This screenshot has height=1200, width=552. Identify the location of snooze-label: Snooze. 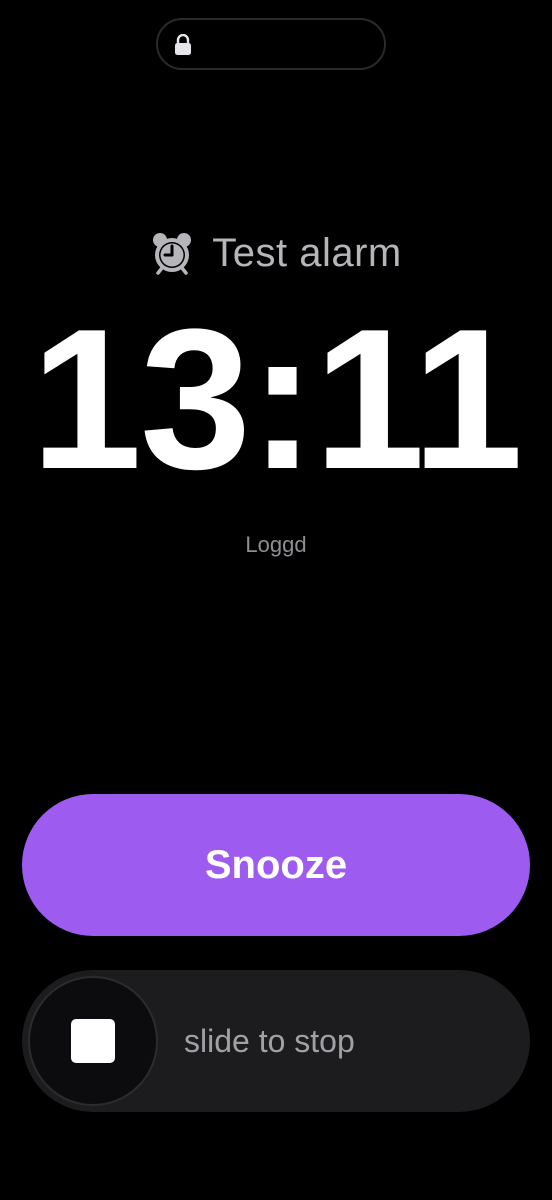
(276, 864).